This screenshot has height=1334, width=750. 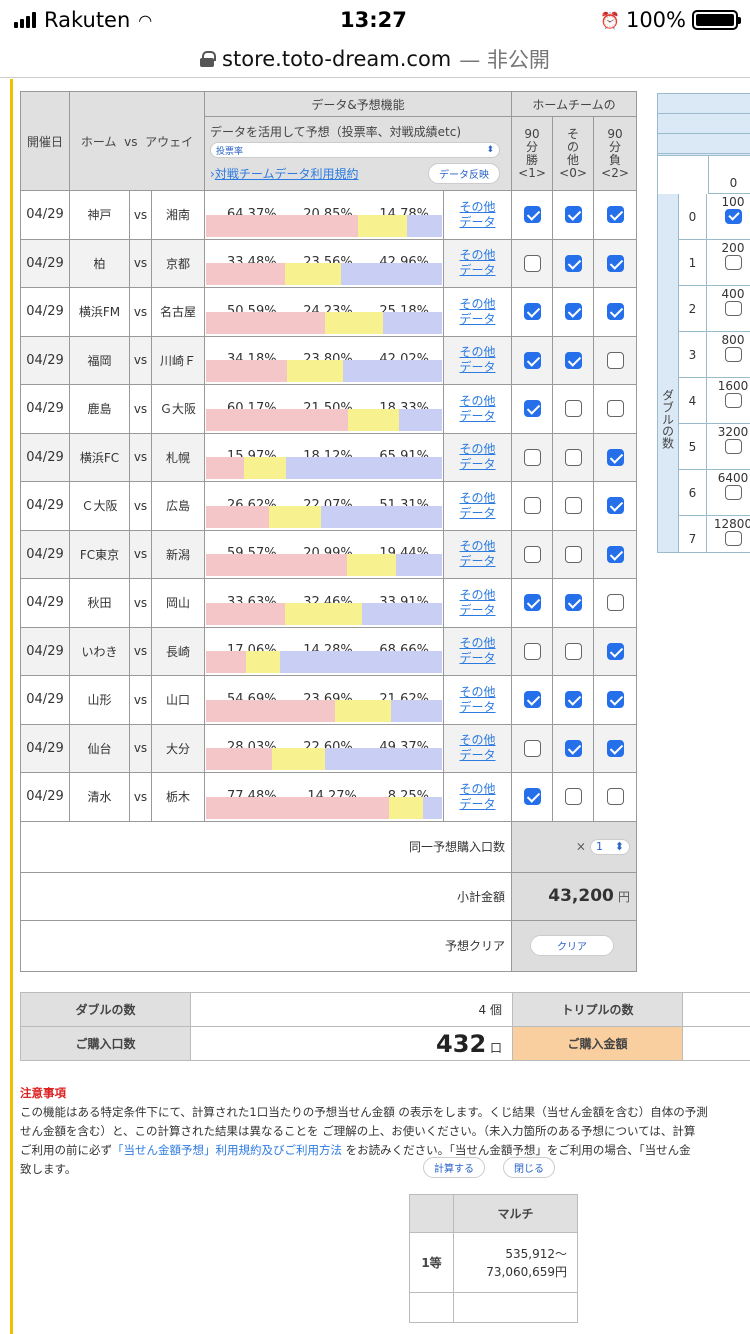 What do you see at coordinates (178, 215) in the screenshot?
I see `away-team: 湘南` at bounding box center [178, 215].